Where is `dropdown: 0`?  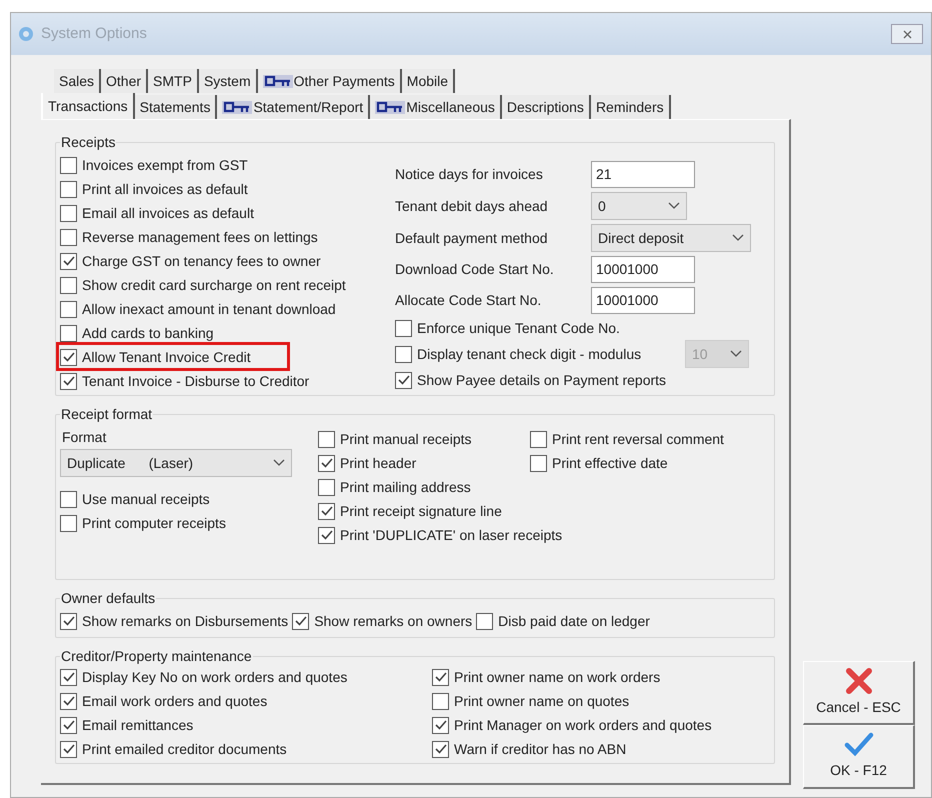
dropdown: 0 is located at coordinates (639, 206).